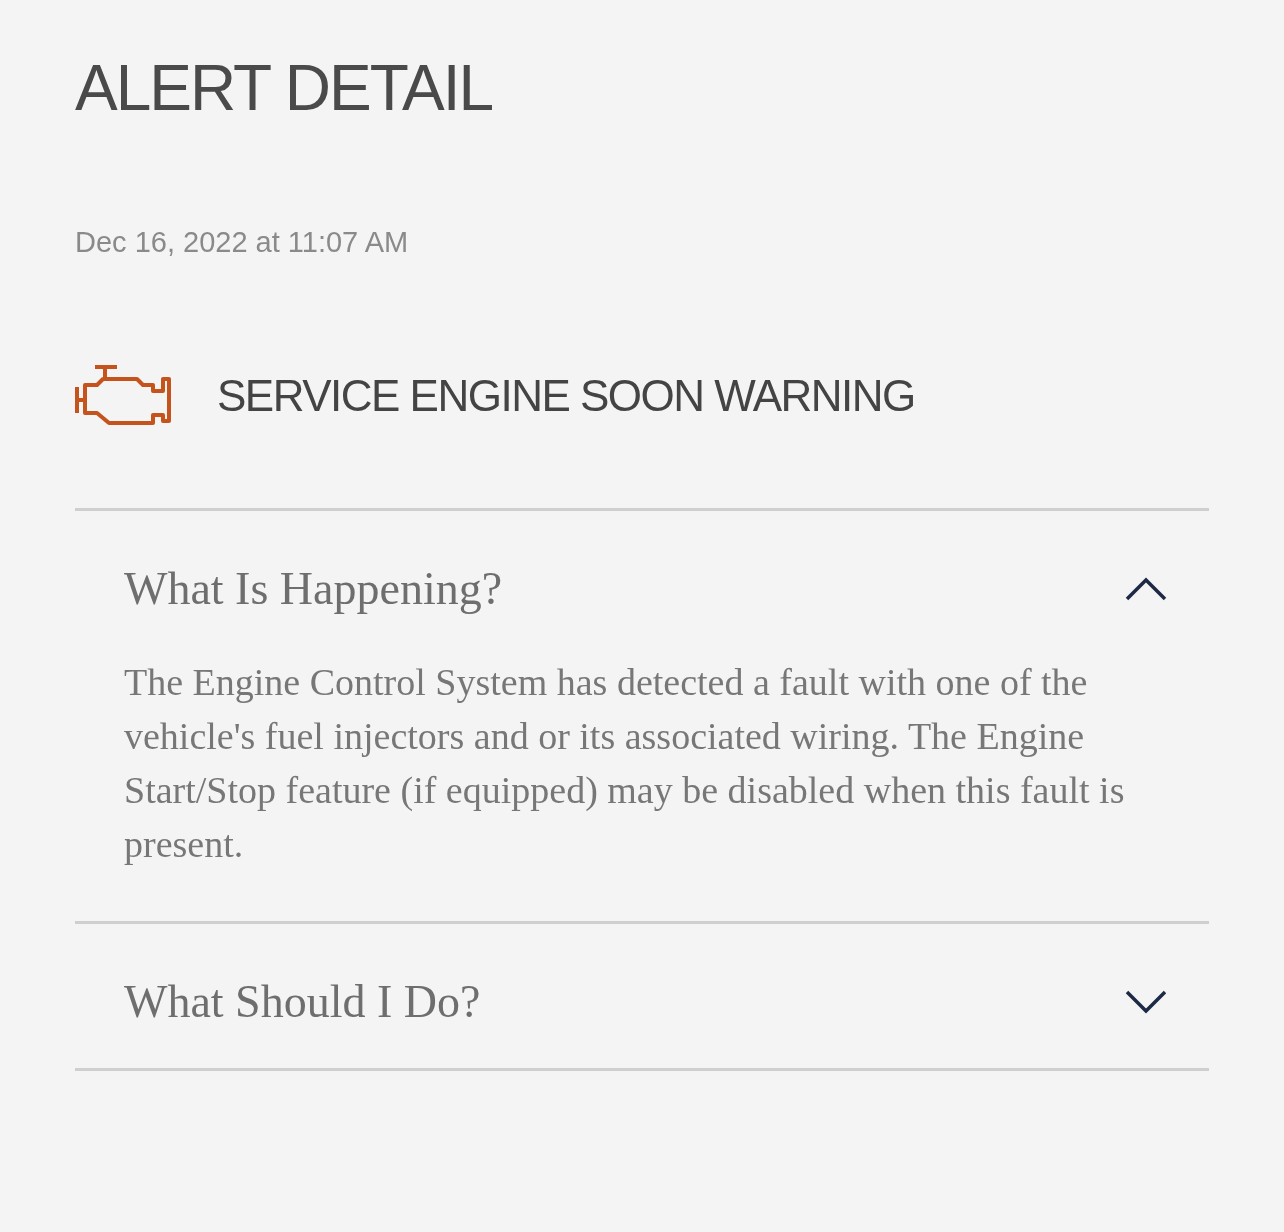  I want to click on chevron-up-icon, so click(1146, 589).